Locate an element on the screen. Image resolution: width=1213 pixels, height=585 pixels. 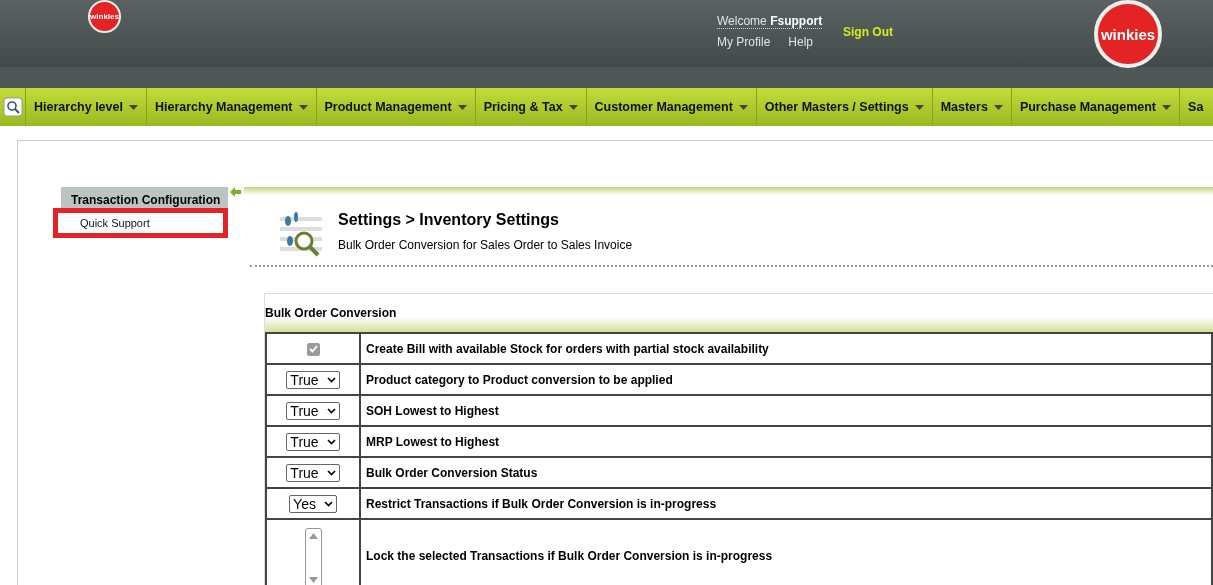
nav-menu-item: Other Masters / Settings is located at coordinates (844, 107).